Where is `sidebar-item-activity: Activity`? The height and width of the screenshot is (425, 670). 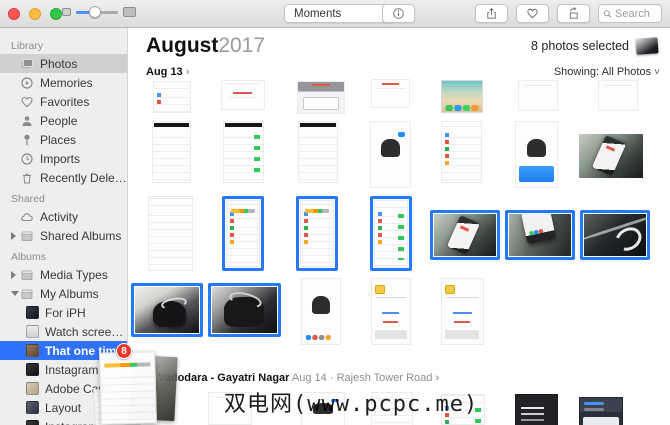 sidebar-item-activity: Activity is located at coordinates (63, 216).